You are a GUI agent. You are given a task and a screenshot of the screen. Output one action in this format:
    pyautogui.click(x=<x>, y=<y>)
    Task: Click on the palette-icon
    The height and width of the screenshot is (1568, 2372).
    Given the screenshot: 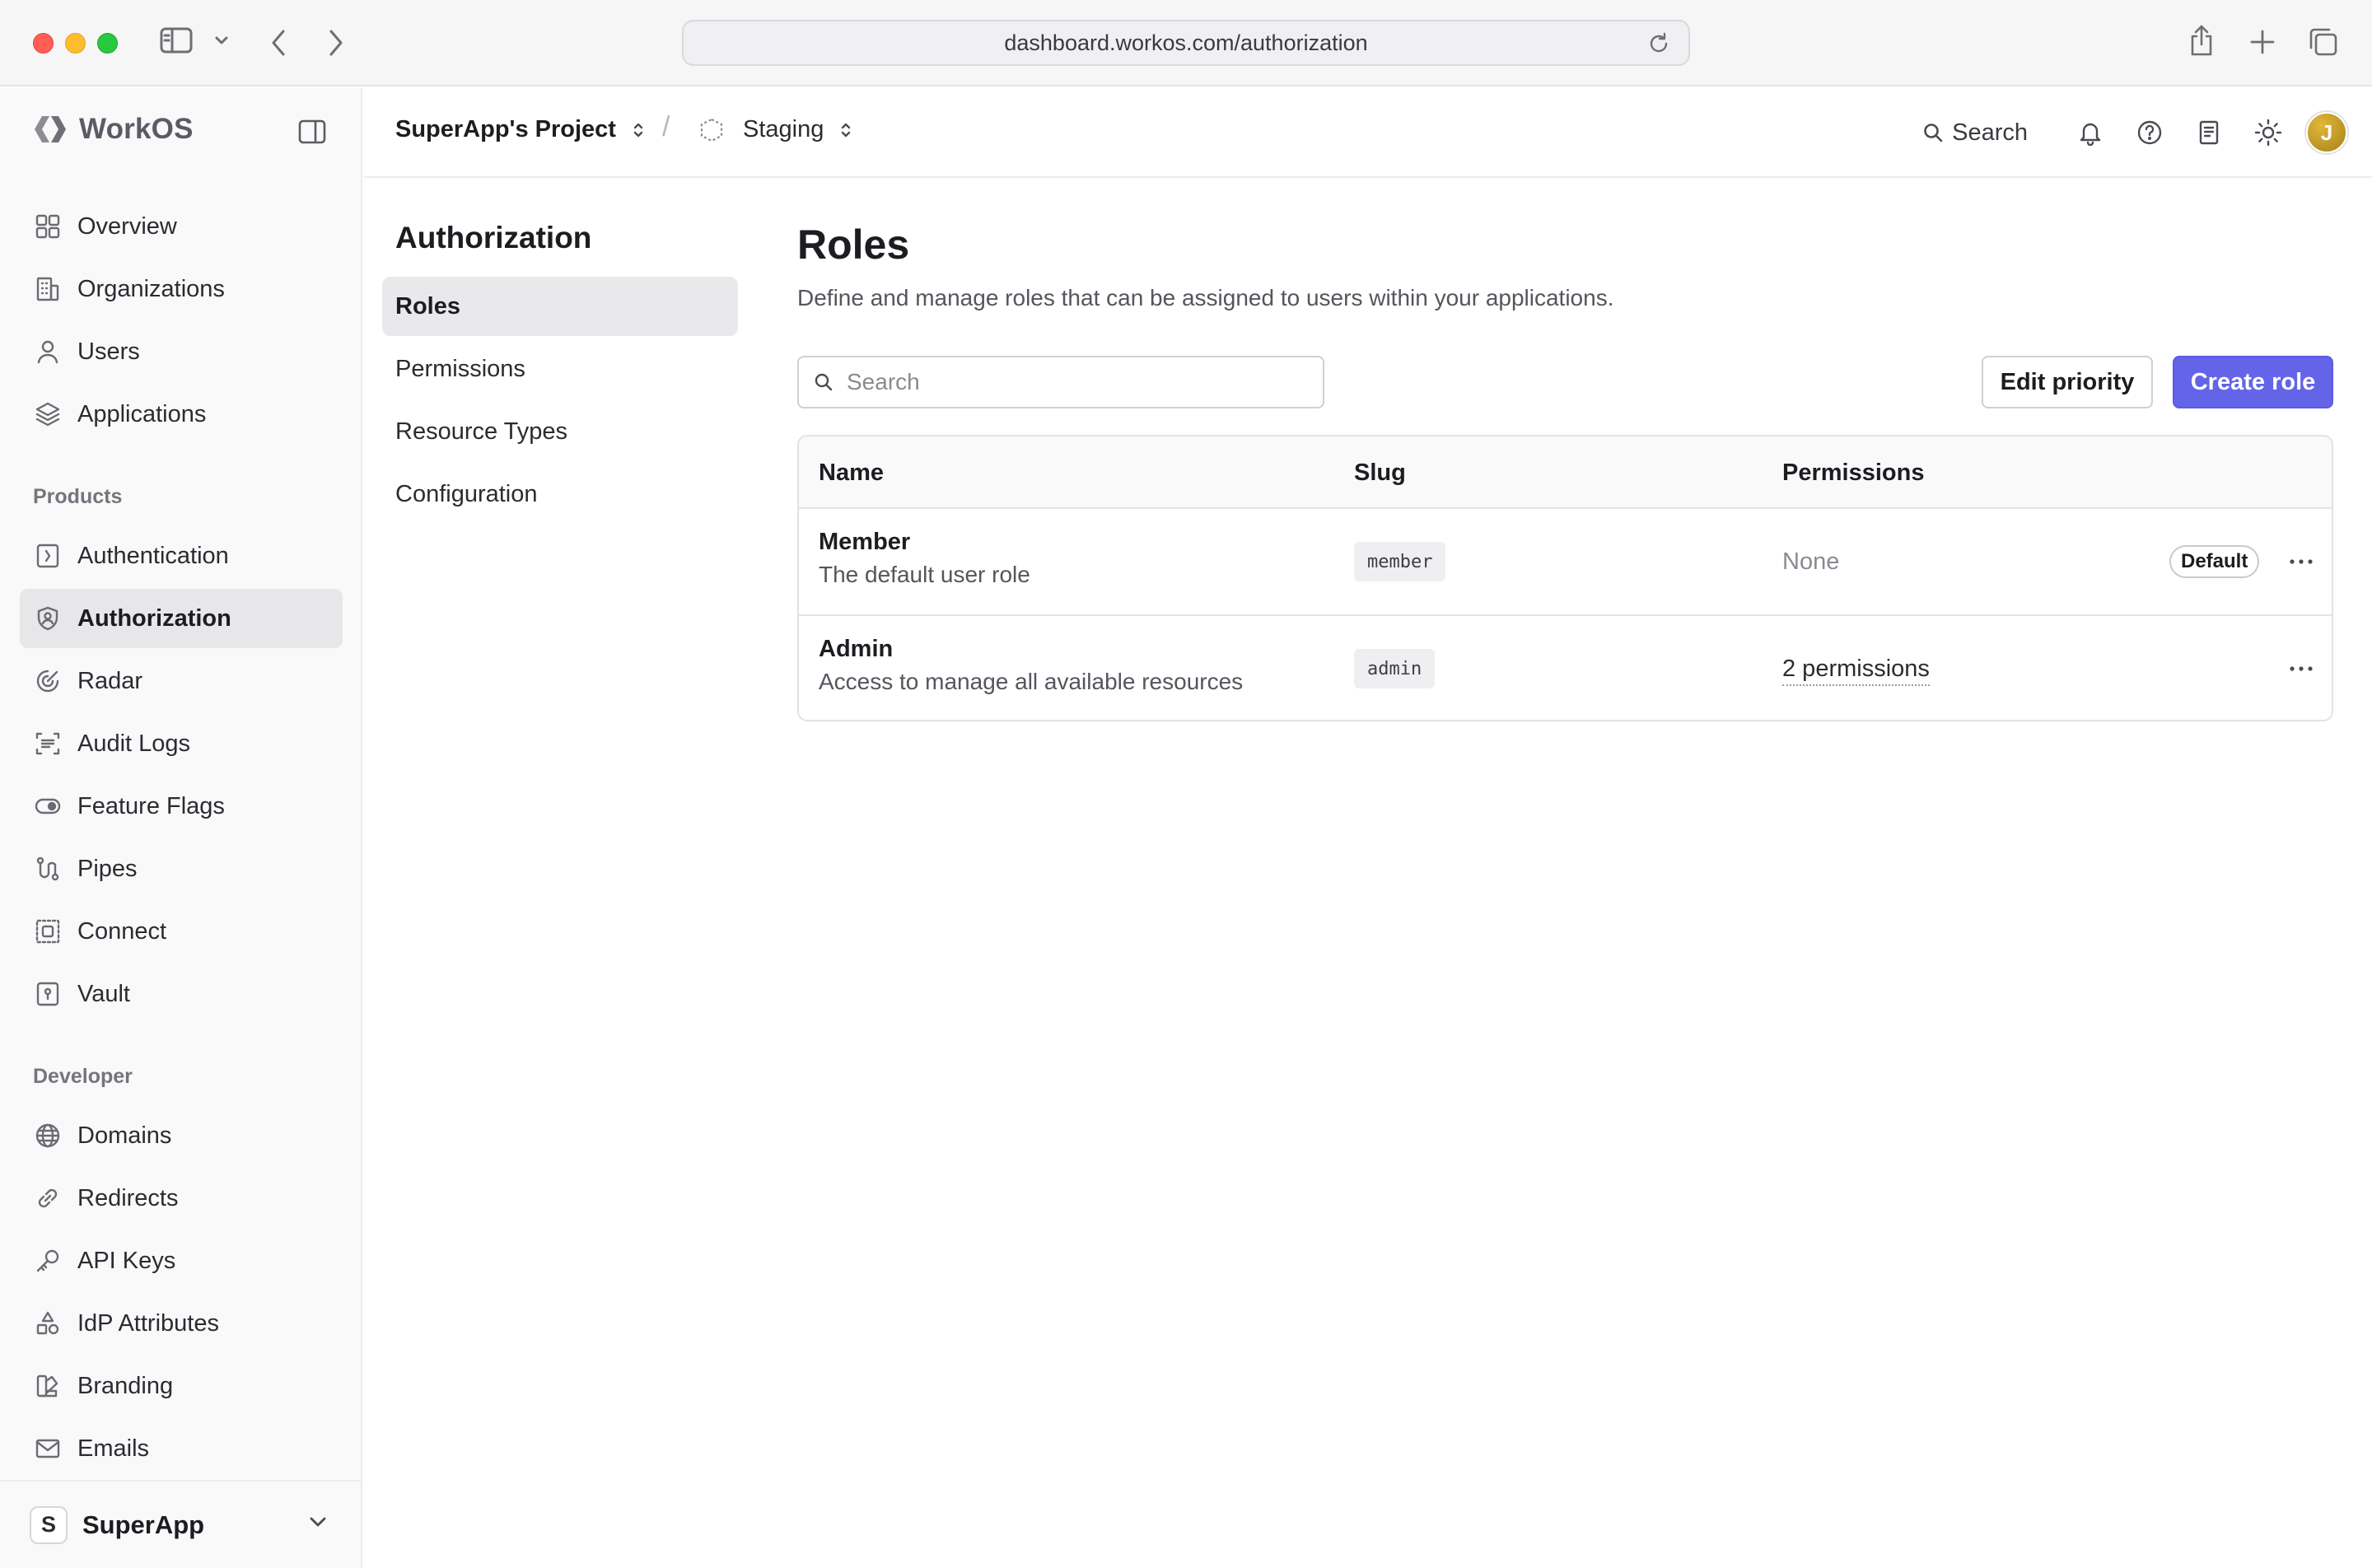 What is the action you would take?
    pyautogui.click(x=47, y=1386)
    